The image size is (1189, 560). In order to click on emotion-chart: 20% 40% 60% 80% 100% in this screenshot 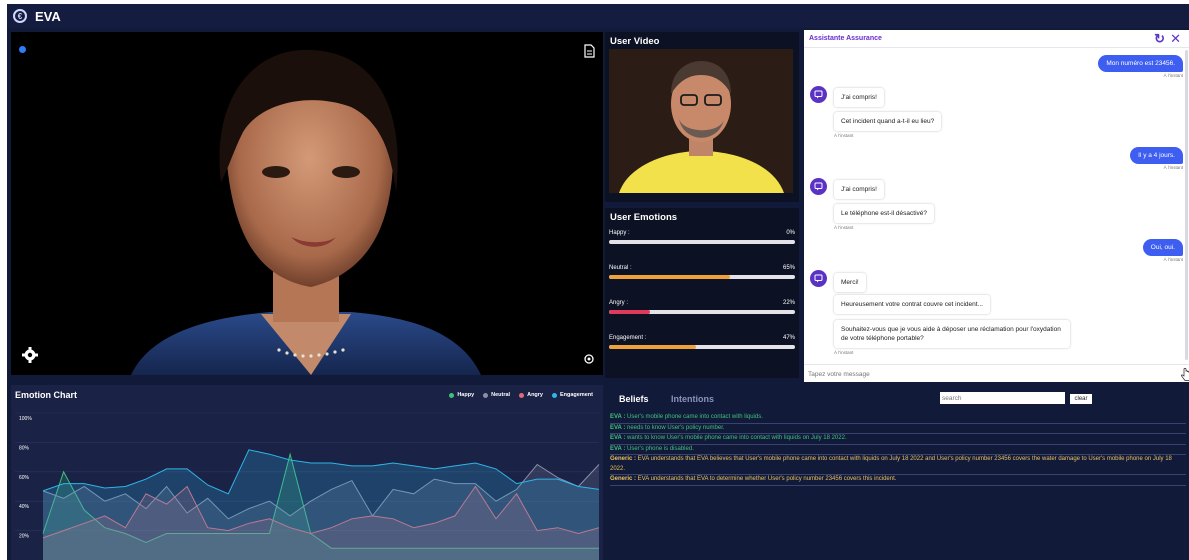, I will do `click(307, 486)`.